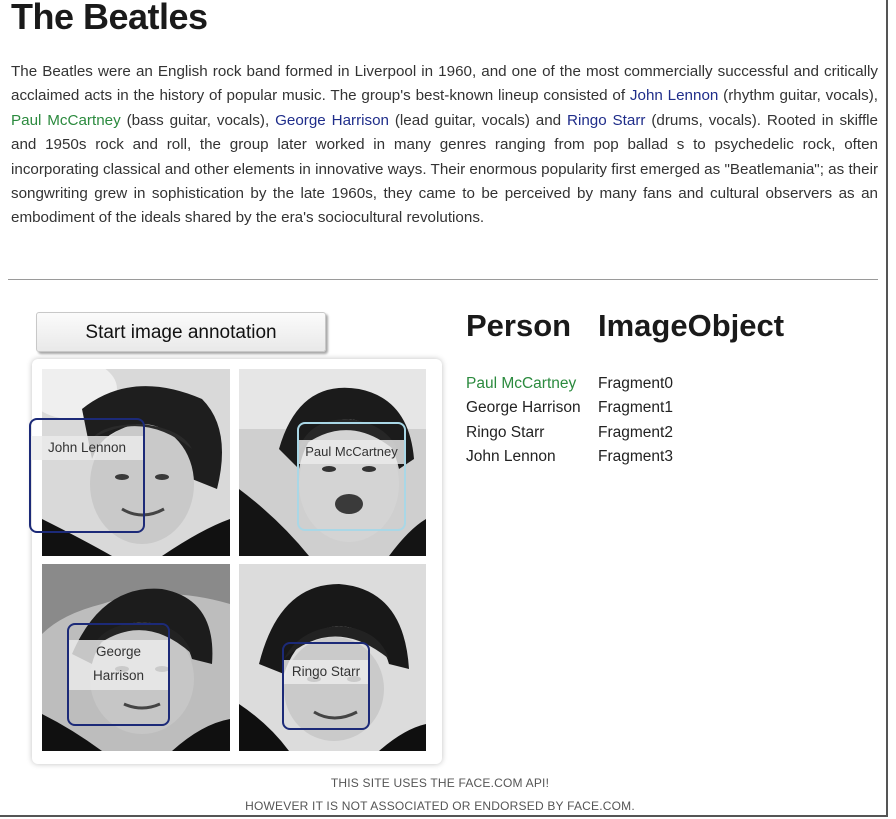 The image size is (896, 819). I want to click on link-george-harrison: George Harrison, so click(332, 120).